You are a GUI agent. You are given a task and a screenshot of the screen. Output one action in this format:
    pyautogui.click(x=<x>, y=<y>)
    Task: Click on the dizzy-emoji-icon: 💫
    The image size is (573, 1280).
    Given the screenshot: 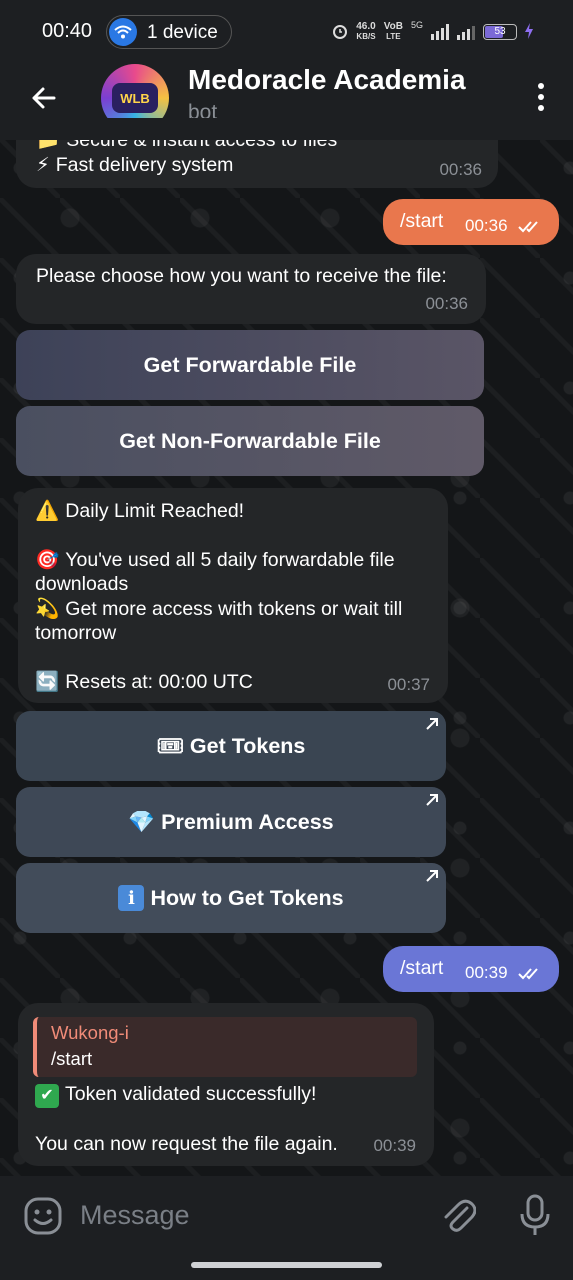 What is the action you would take?
    pyautogui.click(x=47, y=608)
    